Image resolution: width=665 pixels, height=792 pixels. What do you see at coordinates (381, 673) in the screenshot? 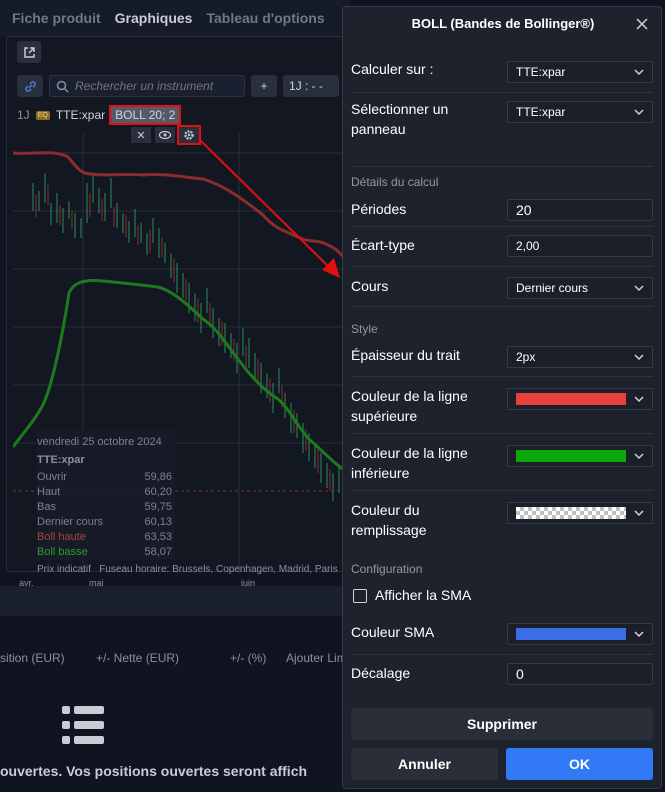
I see `offset-label: Décalage` at bounding box center [381, 673].